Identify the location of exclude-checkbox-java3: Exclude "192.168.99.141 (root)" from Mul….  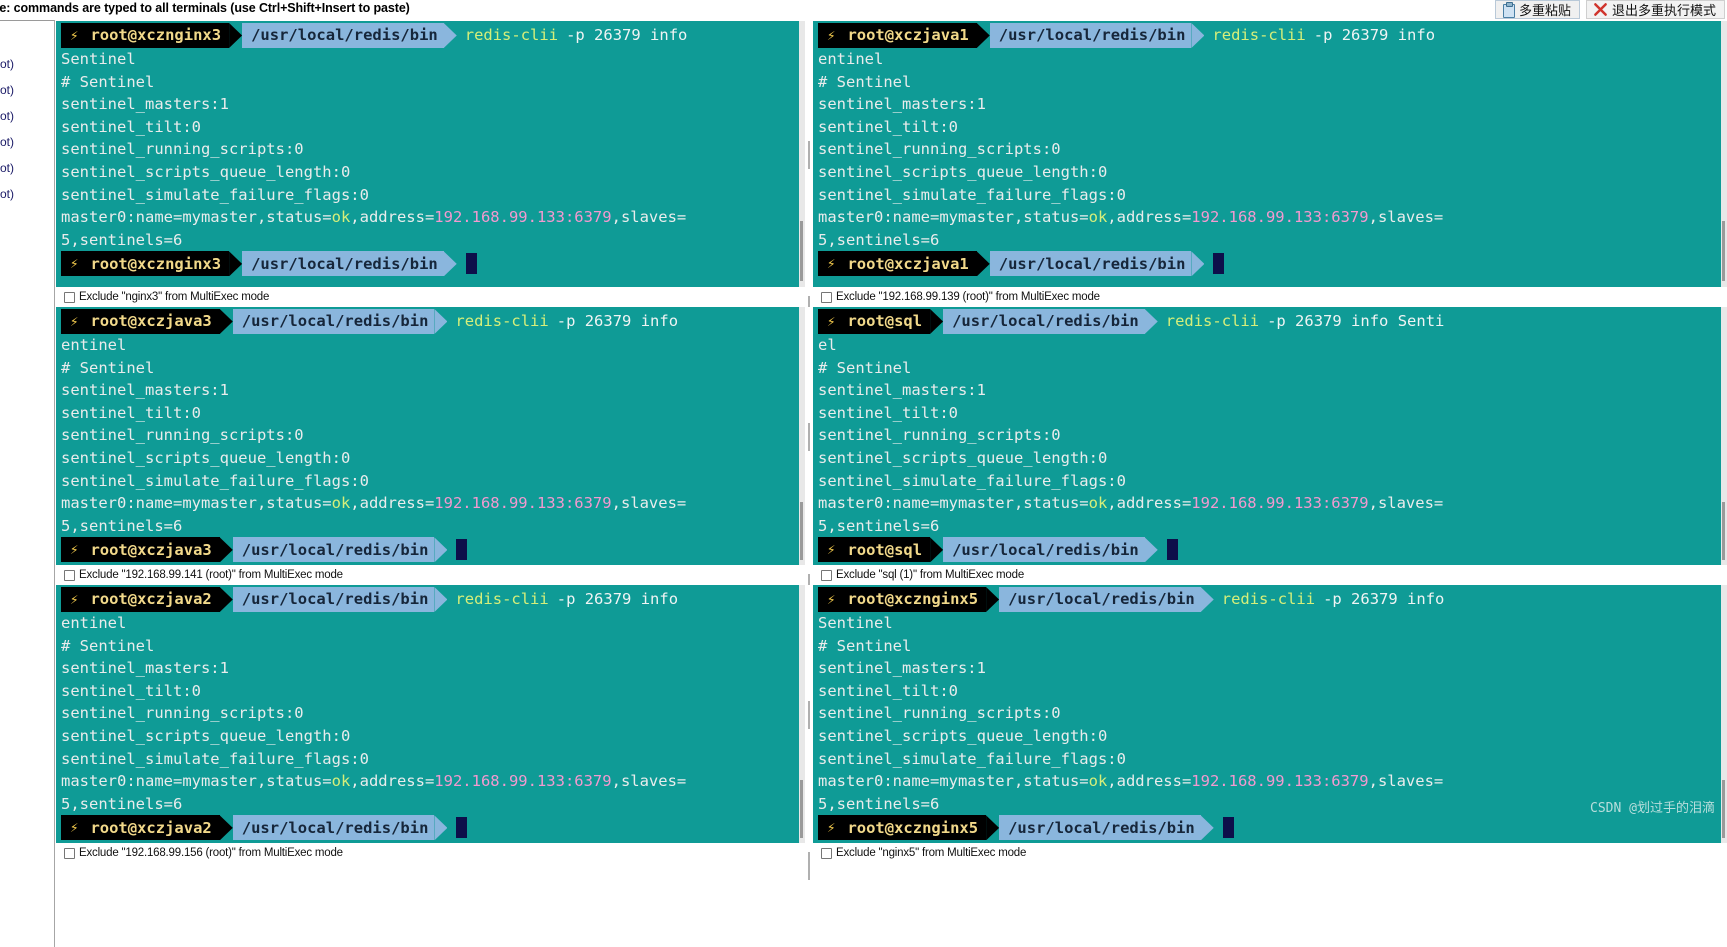
(199, 575).